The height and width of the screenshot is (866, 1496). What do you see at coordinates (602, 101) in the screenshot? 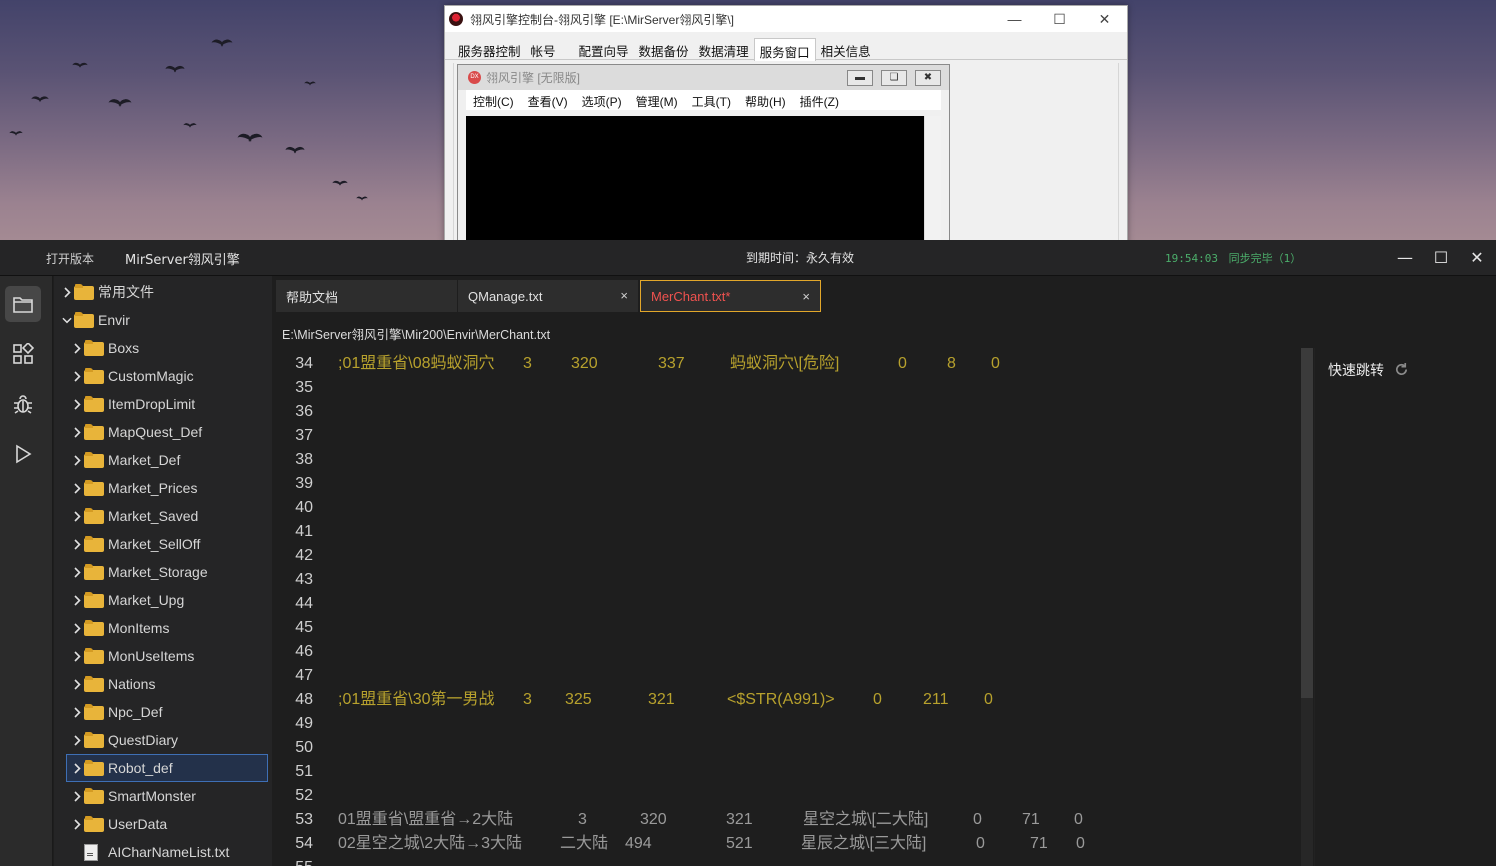
I see `menu-options: 选项(P)` at bounding box center [602, 101].